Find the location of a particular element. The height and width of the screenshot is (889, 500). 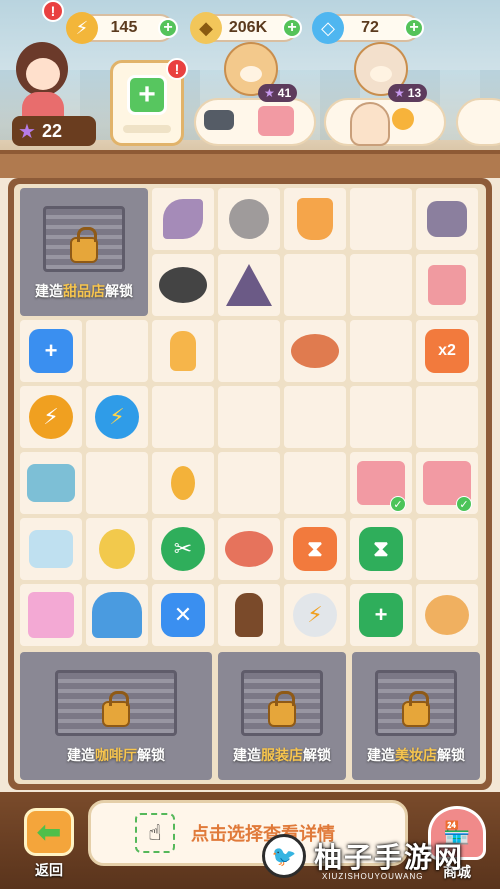

site-watermark: 🐦 柚子手游网 XIUZISHOUYOUWANG is located at coordinates (380, 856).